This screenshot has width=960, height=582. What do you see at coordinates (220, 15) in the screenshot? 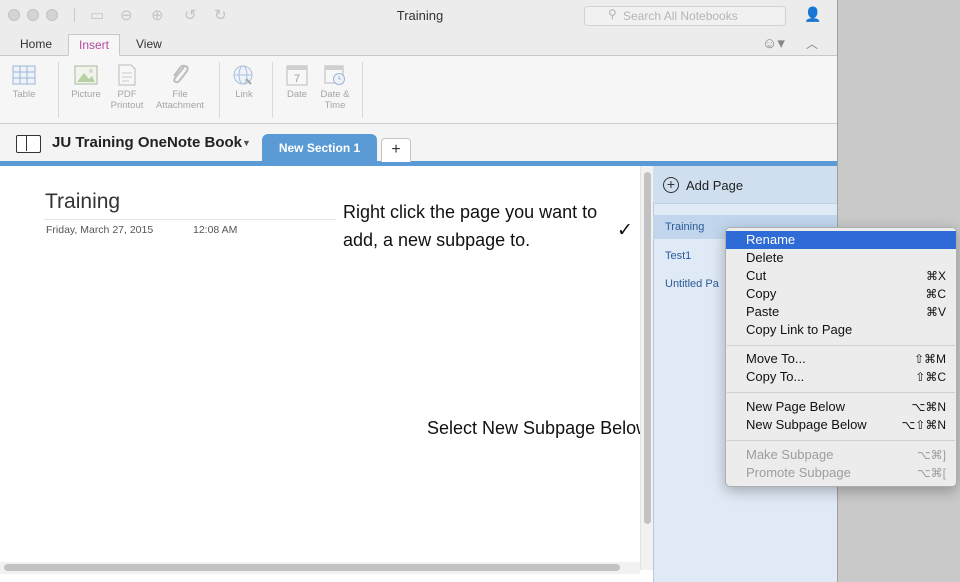
I see `redo-icon: ↻` at bounding box center [220, 15].